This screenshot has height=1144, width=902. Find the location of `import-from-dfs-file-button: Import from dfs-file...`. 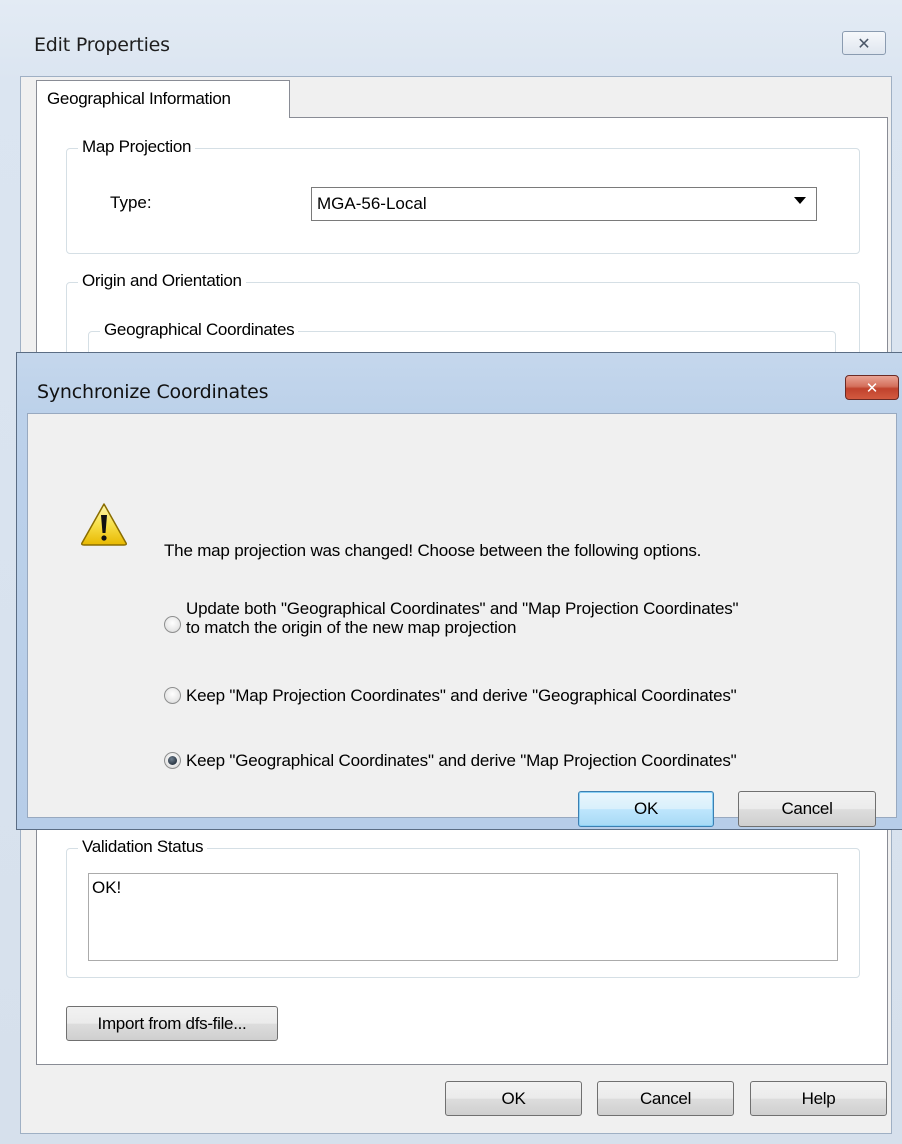

import-from-dfs-file-button: Import from dfs-file... is located at coordinates (172, 1023).